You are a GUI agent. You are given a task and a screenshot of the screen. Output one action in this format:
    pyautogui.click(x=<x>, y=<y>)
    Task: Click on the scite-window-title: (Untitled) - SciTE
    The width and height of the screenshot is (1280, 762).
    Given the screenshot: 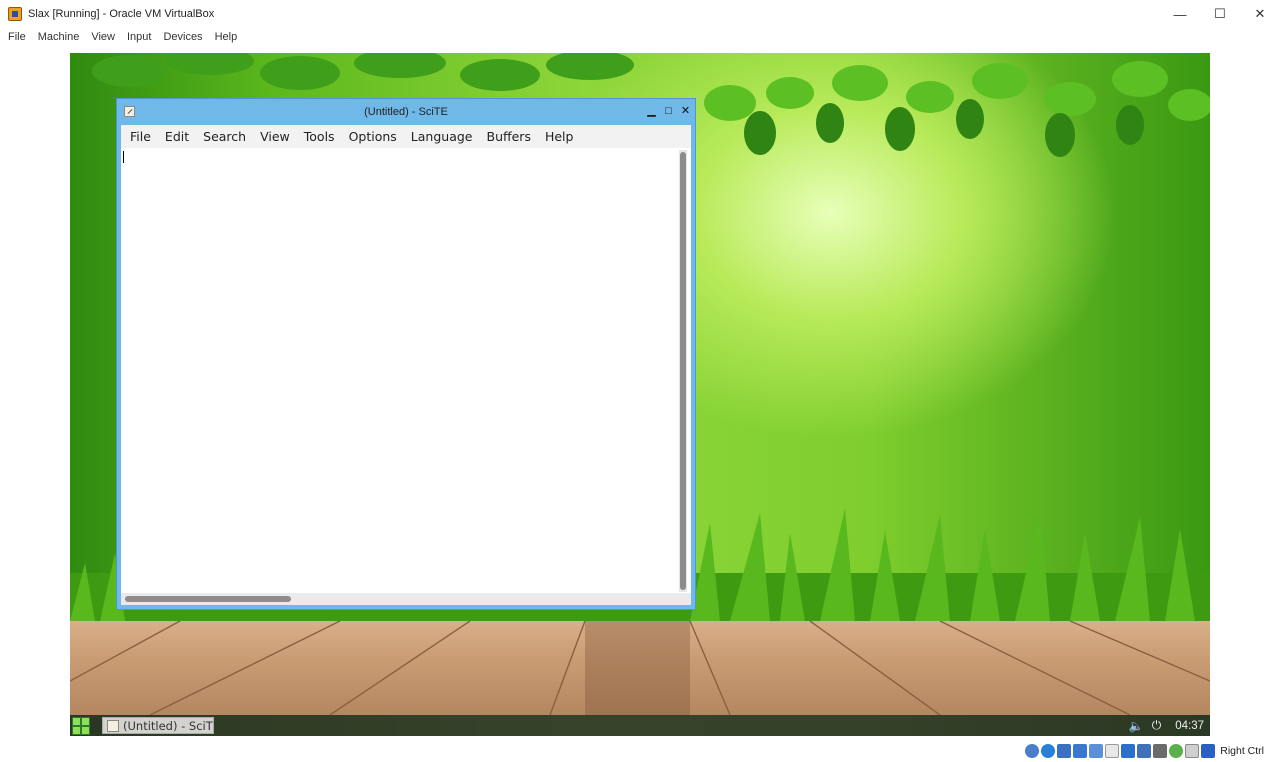 What is the action you would take?
    pyautogui.click(x=406, y=112)
    